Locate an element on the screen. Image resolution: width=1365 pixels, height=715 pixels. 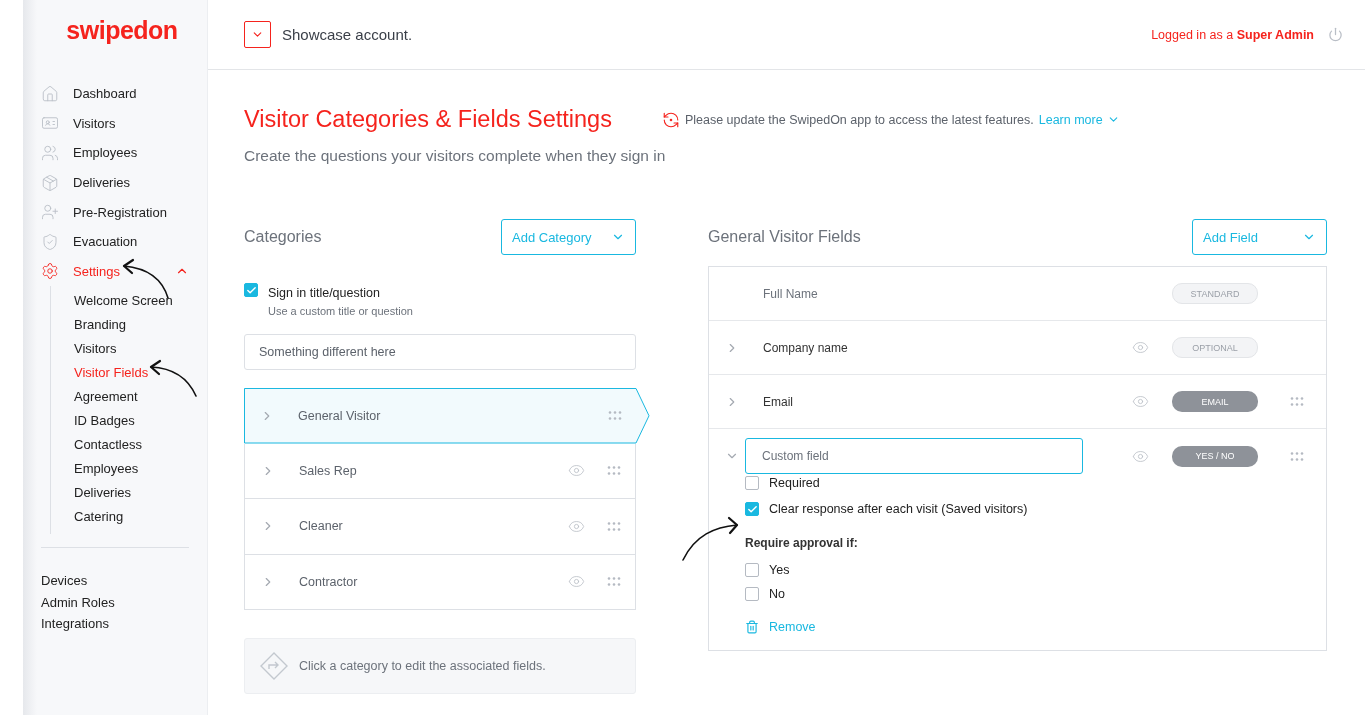
power-icon is located at coordinates (1335, 34).